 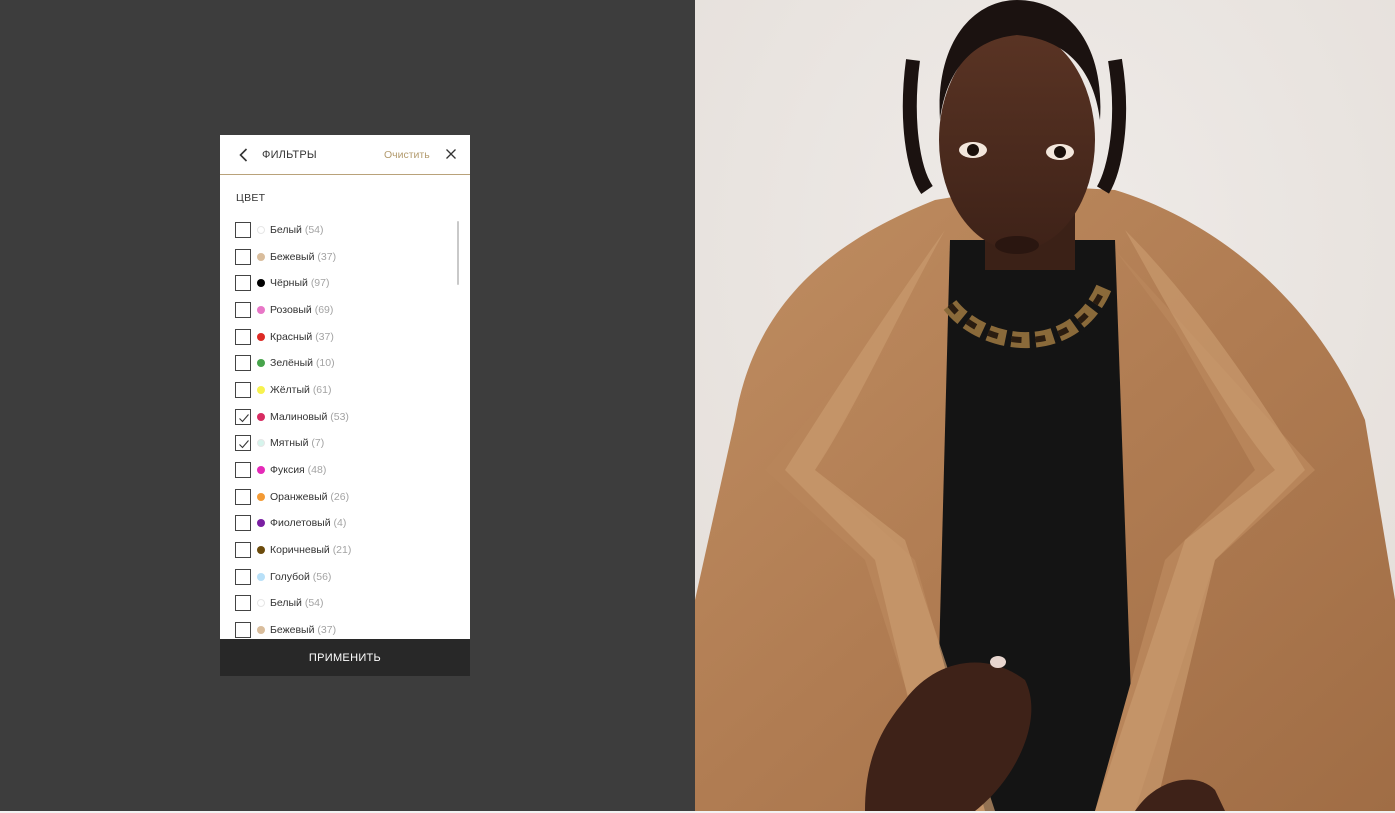 I want to click on color-option-label: Бежевый (37), so click(x=303, y=630).